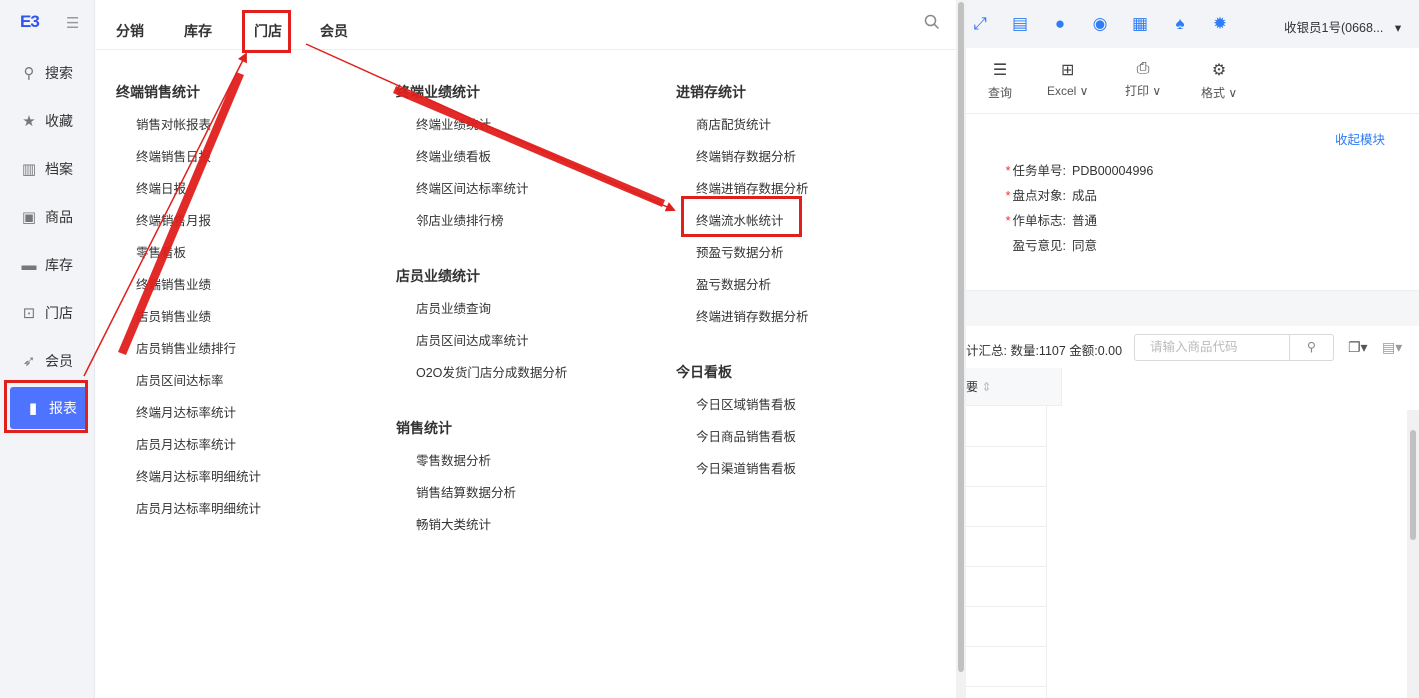  I want to click on highlight-ledger-item, so click(741, 216).